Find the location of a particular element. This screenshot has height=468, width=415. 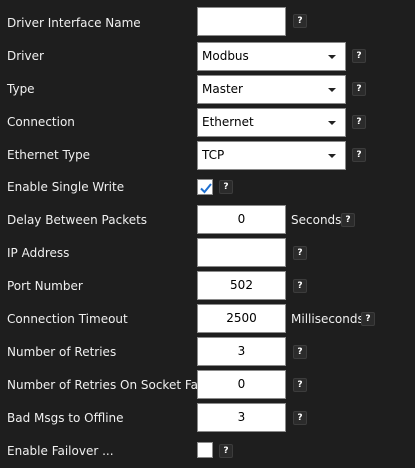

number-of-retries-label: Number of Retries is located at coordinates (62, 352).